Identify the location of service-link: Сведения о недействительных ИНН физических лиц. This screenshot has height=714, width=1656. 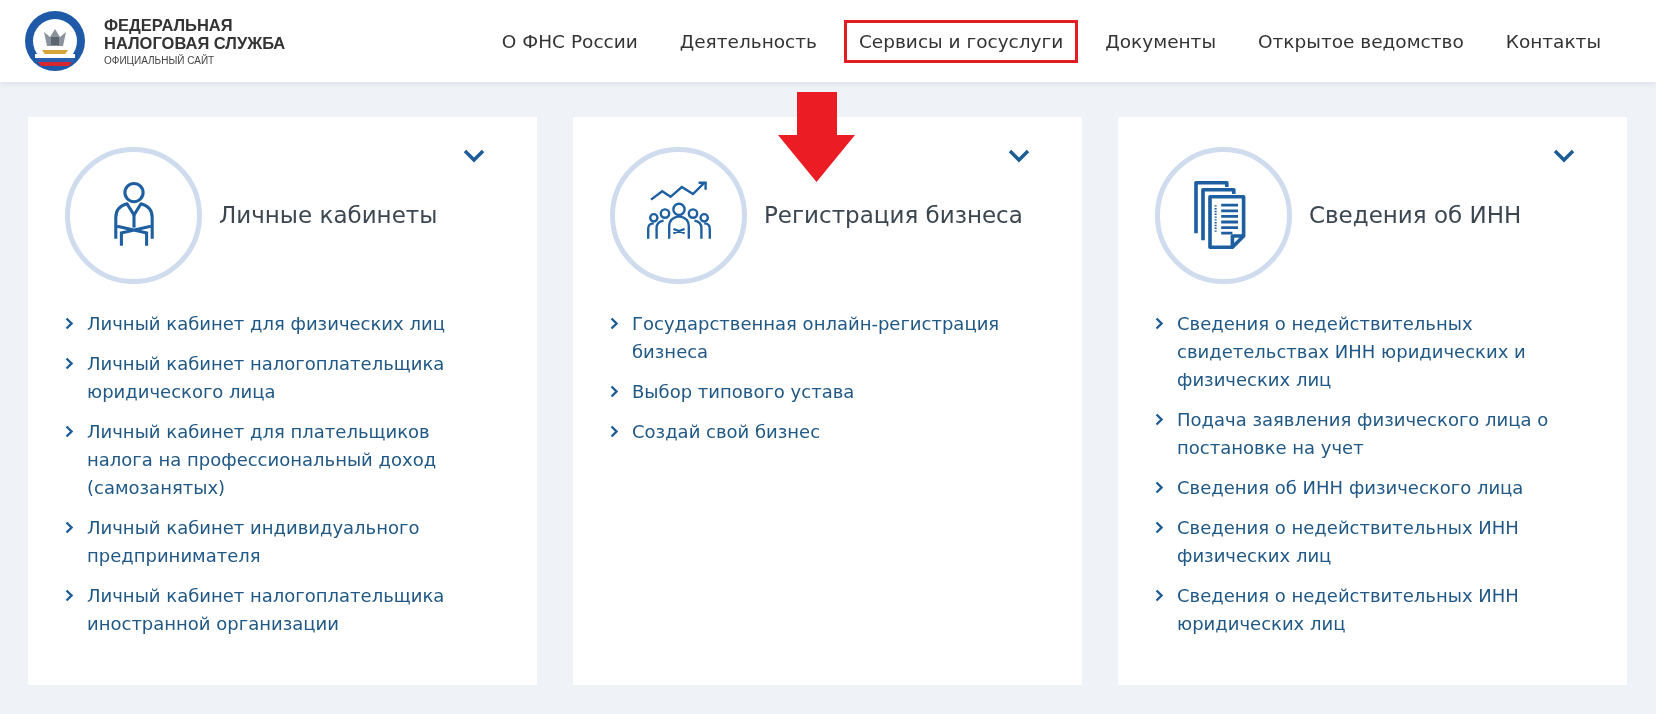
(1384, 542).